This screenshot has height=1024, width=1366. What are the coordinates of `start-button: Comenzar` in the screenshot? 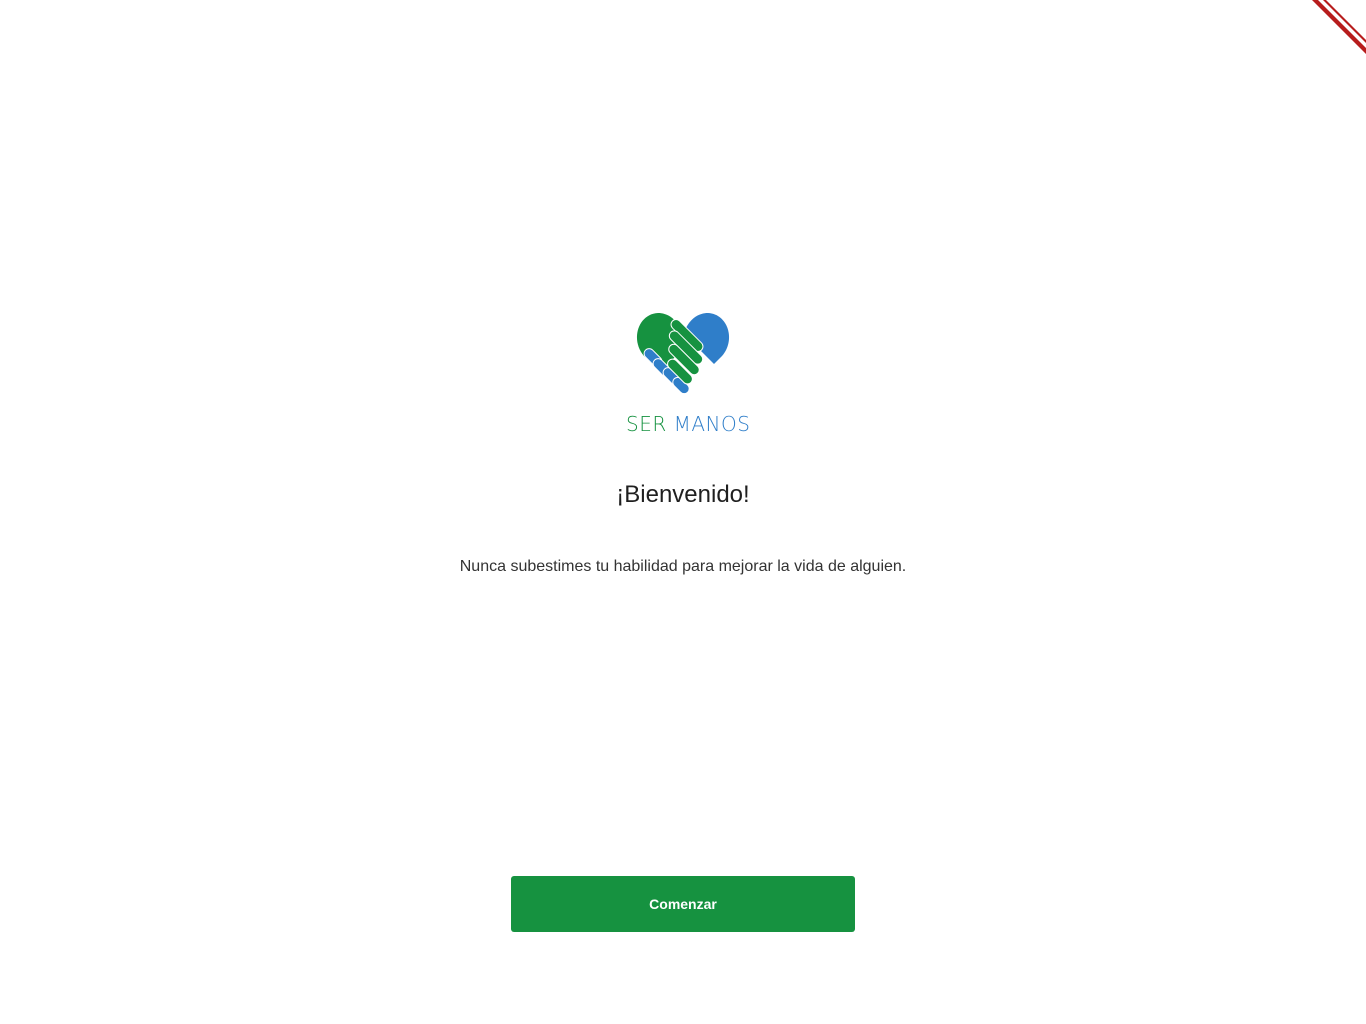 It's located at (683, 904).